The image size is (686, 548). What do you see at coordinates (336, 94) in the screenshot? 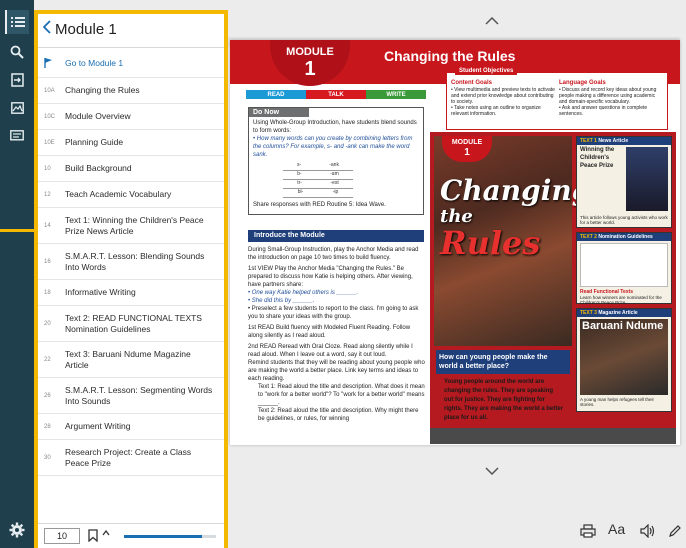
I see `read-talk-write-bar: READ TALK WRITE` at bounding box center [336, 94].